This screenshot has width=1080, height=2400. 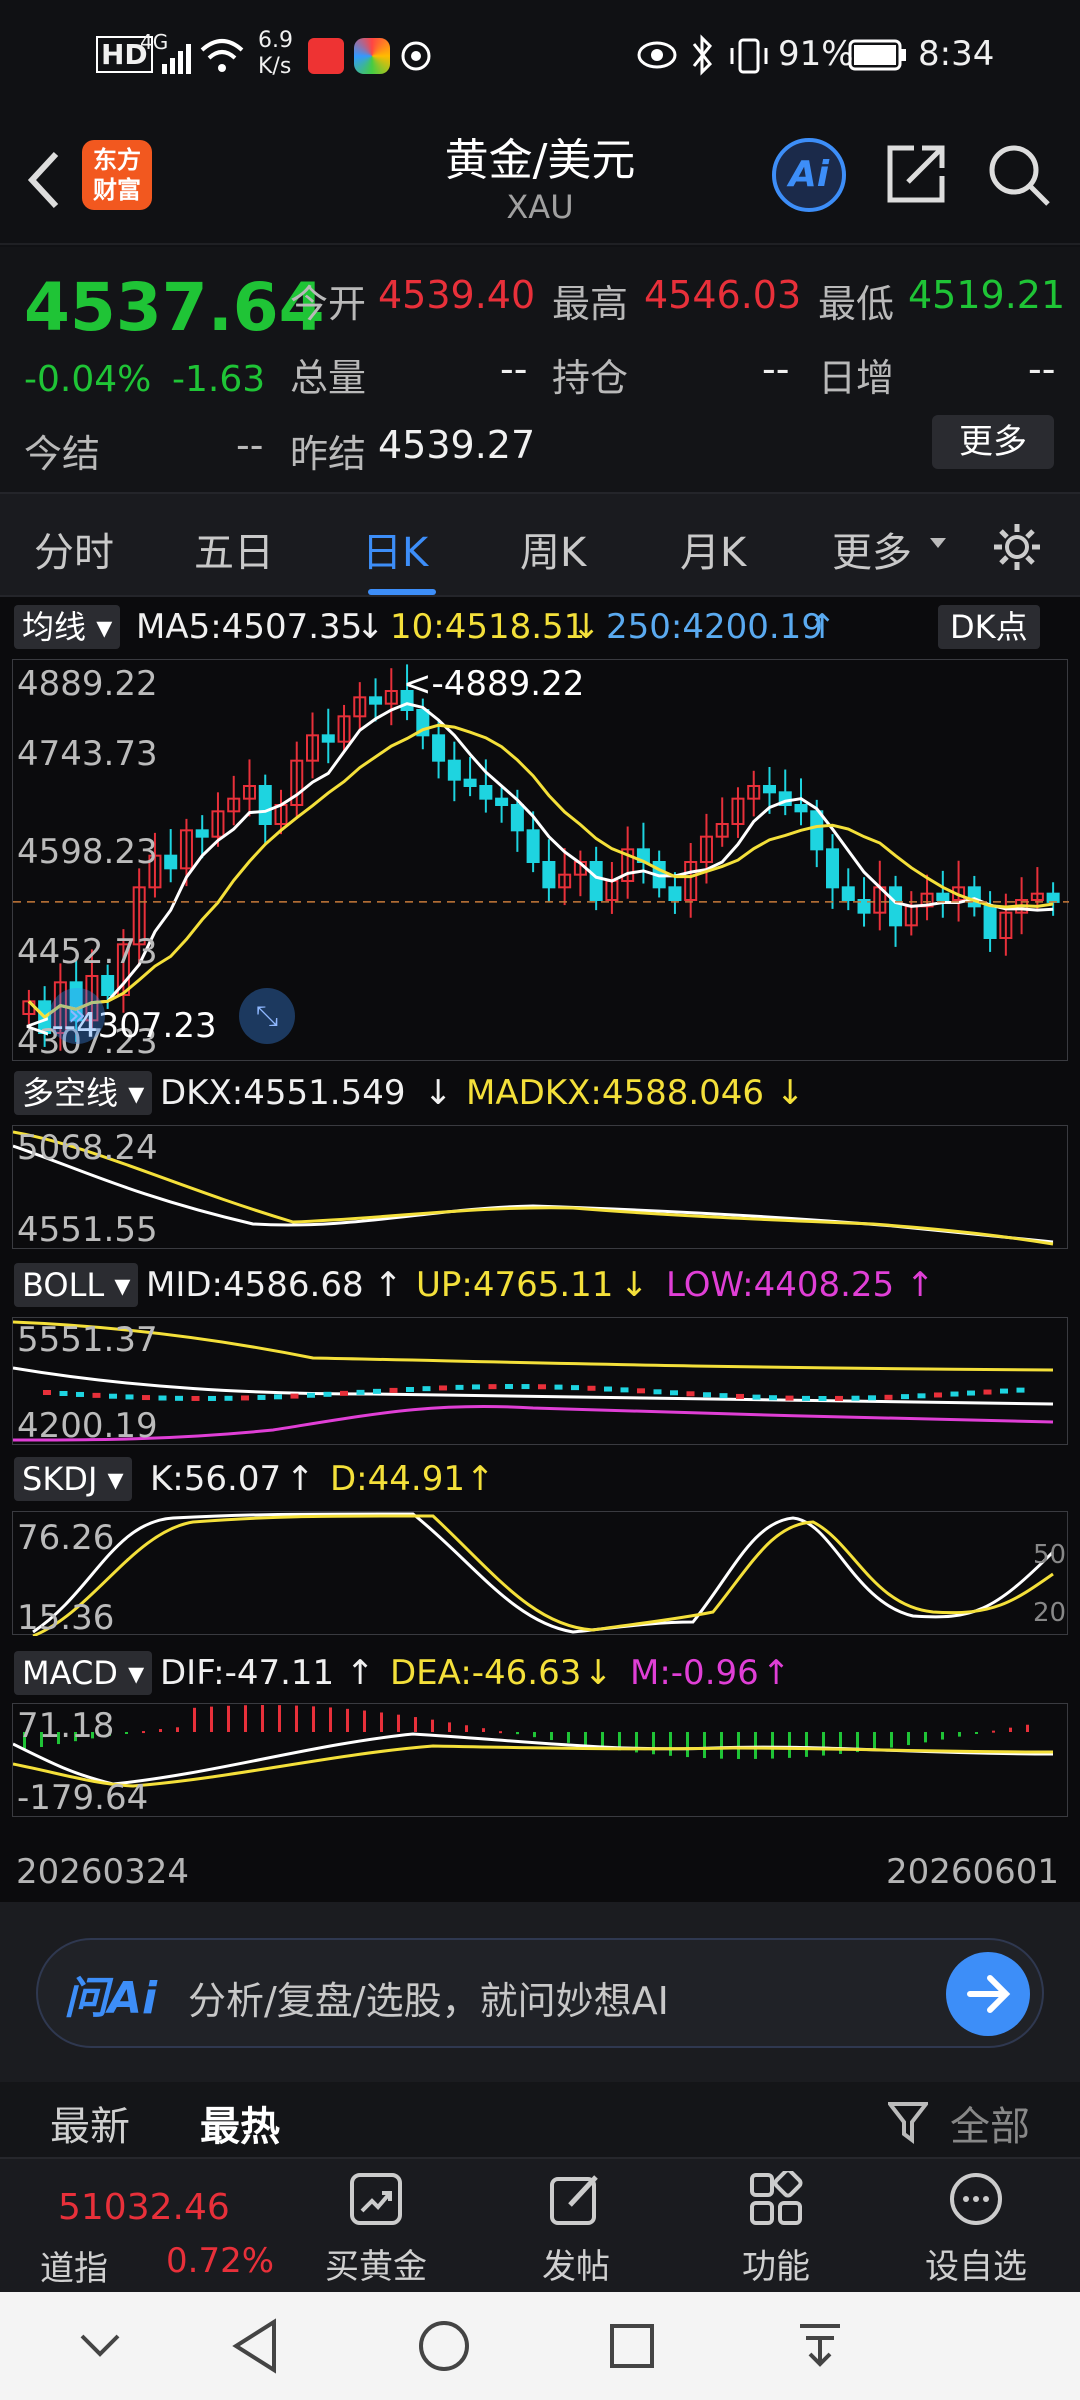 What do you see at coordinates (66, 1538) in the screenshot?
I see `skdj-y-top: 76.26` at bounding box center [66, 1538].